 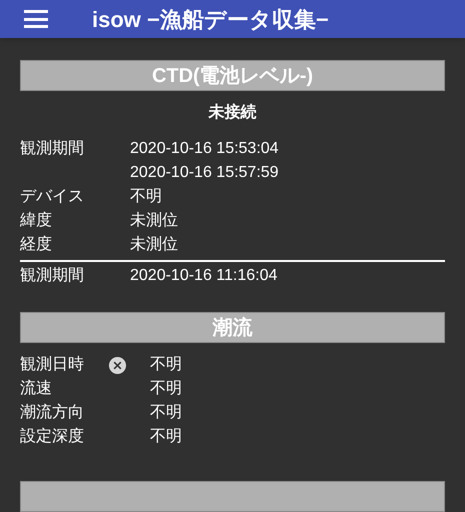 What do you see at coordinates (36, 388) in the screenshot?
I see `field-label: 流速` at bounding box center [36, 388].